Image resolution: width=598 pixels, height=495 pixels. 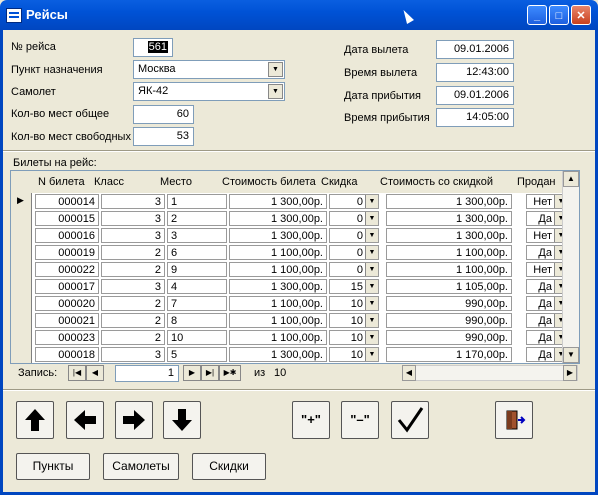 What do you see at coordinates (134, 420) in the screenshot?
I see `next-button` at bounding box center [134, 420].